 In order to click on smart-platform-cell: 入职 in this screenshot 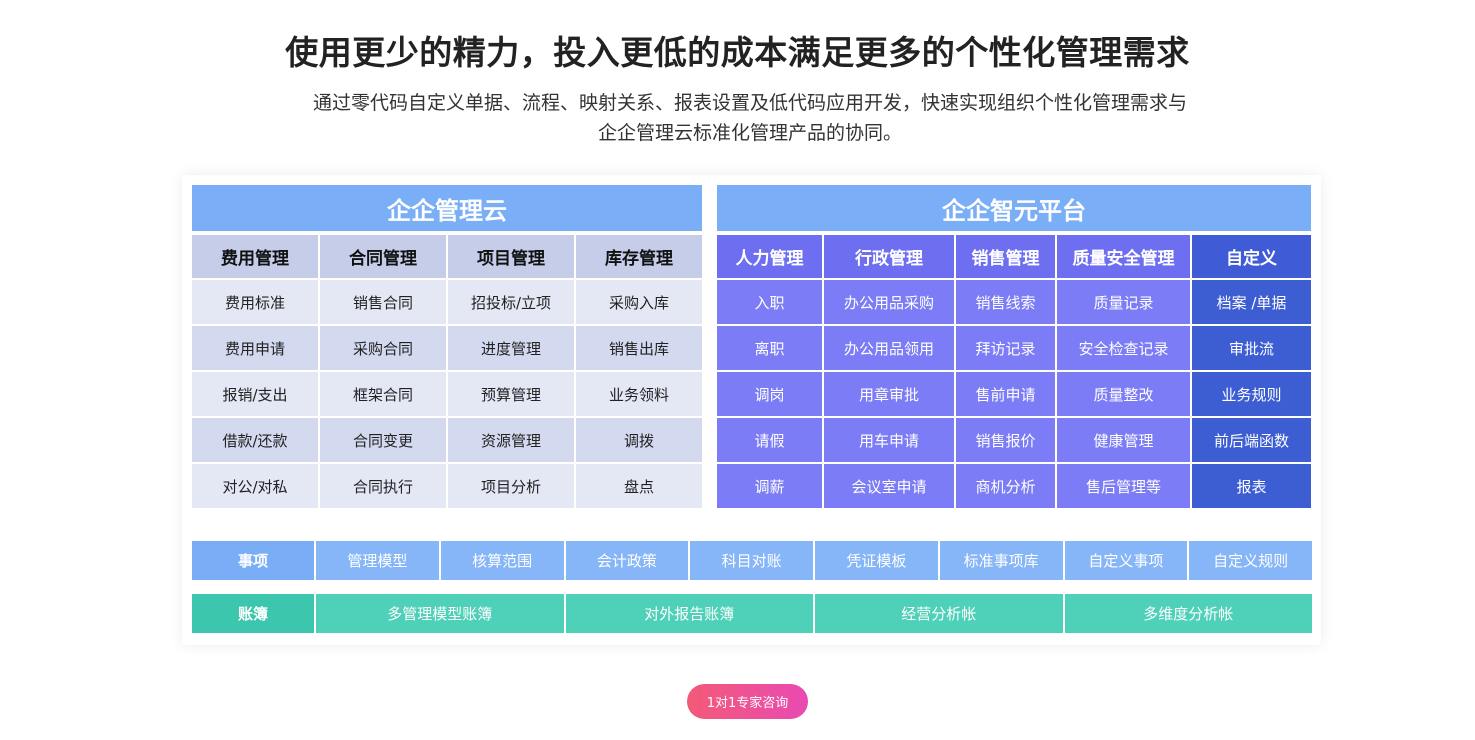, I will do `click(769, 302)`.